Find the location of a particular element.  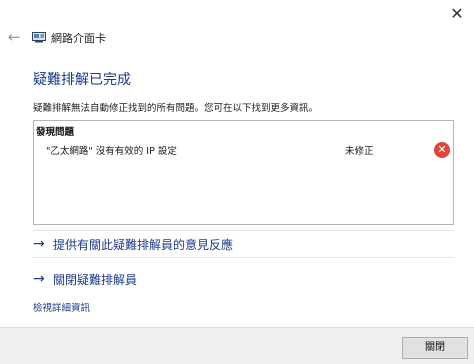

close-button: 關閉 is located at coordinates (435, 348).